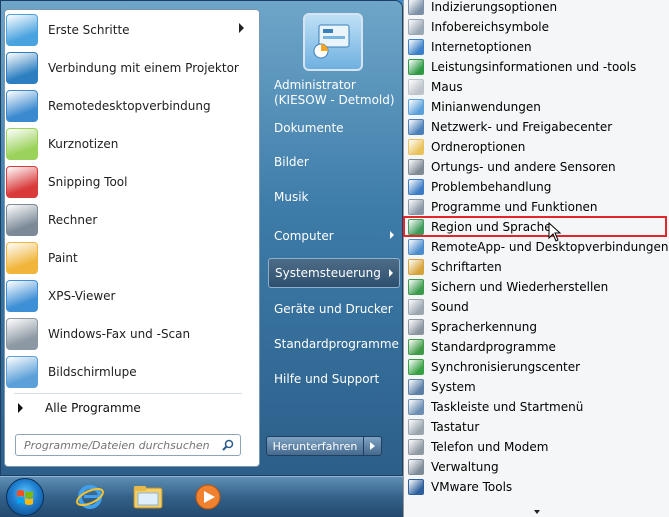 This screenshot has height=517, width=669. Describe the element at coordinates (127, 296) in the screenshot. I see `program-item: XPS-Viewer` at that location.